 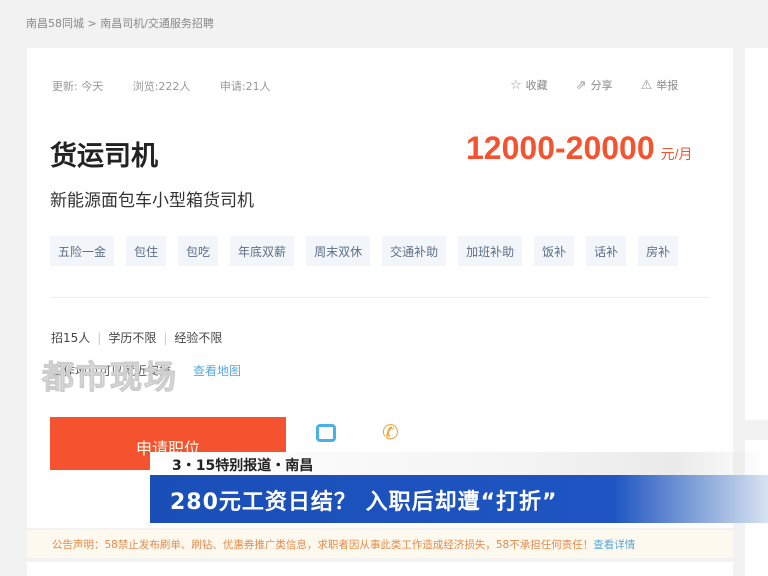 I want to click on benefit-tags: 五险一金 包住 包吃 年底双薪 周末双休 交通补助 加班补助 饭补 话补 房补, so click(x=364, y=251).